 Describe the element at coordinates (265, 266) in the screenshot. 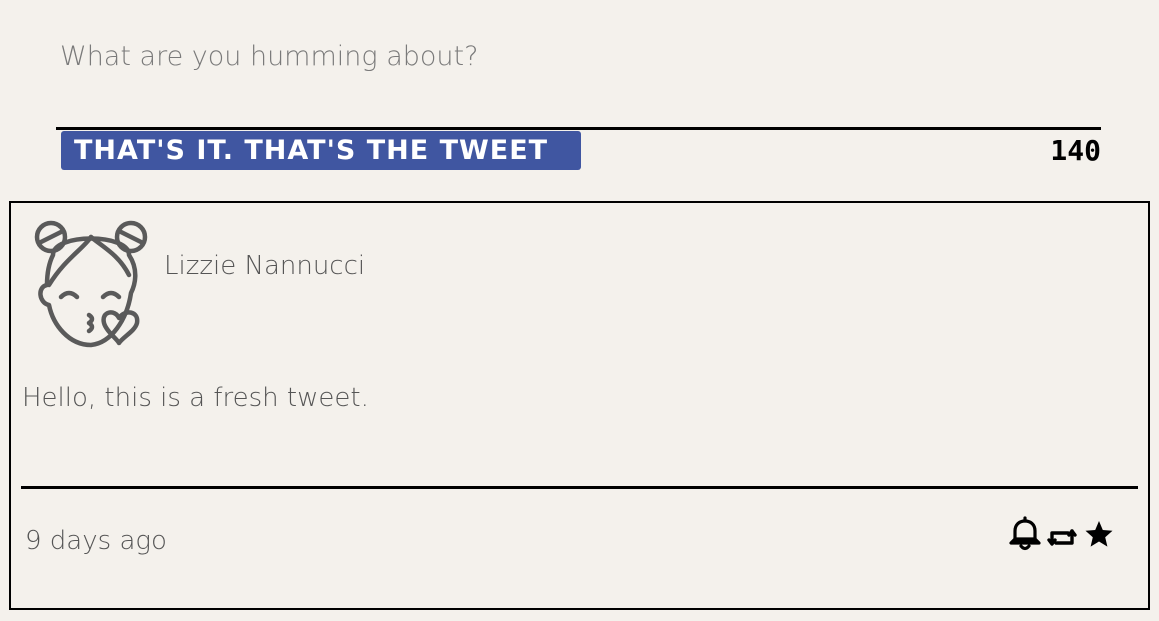

I see `author-name: Lizzie Nannucci` at that location.